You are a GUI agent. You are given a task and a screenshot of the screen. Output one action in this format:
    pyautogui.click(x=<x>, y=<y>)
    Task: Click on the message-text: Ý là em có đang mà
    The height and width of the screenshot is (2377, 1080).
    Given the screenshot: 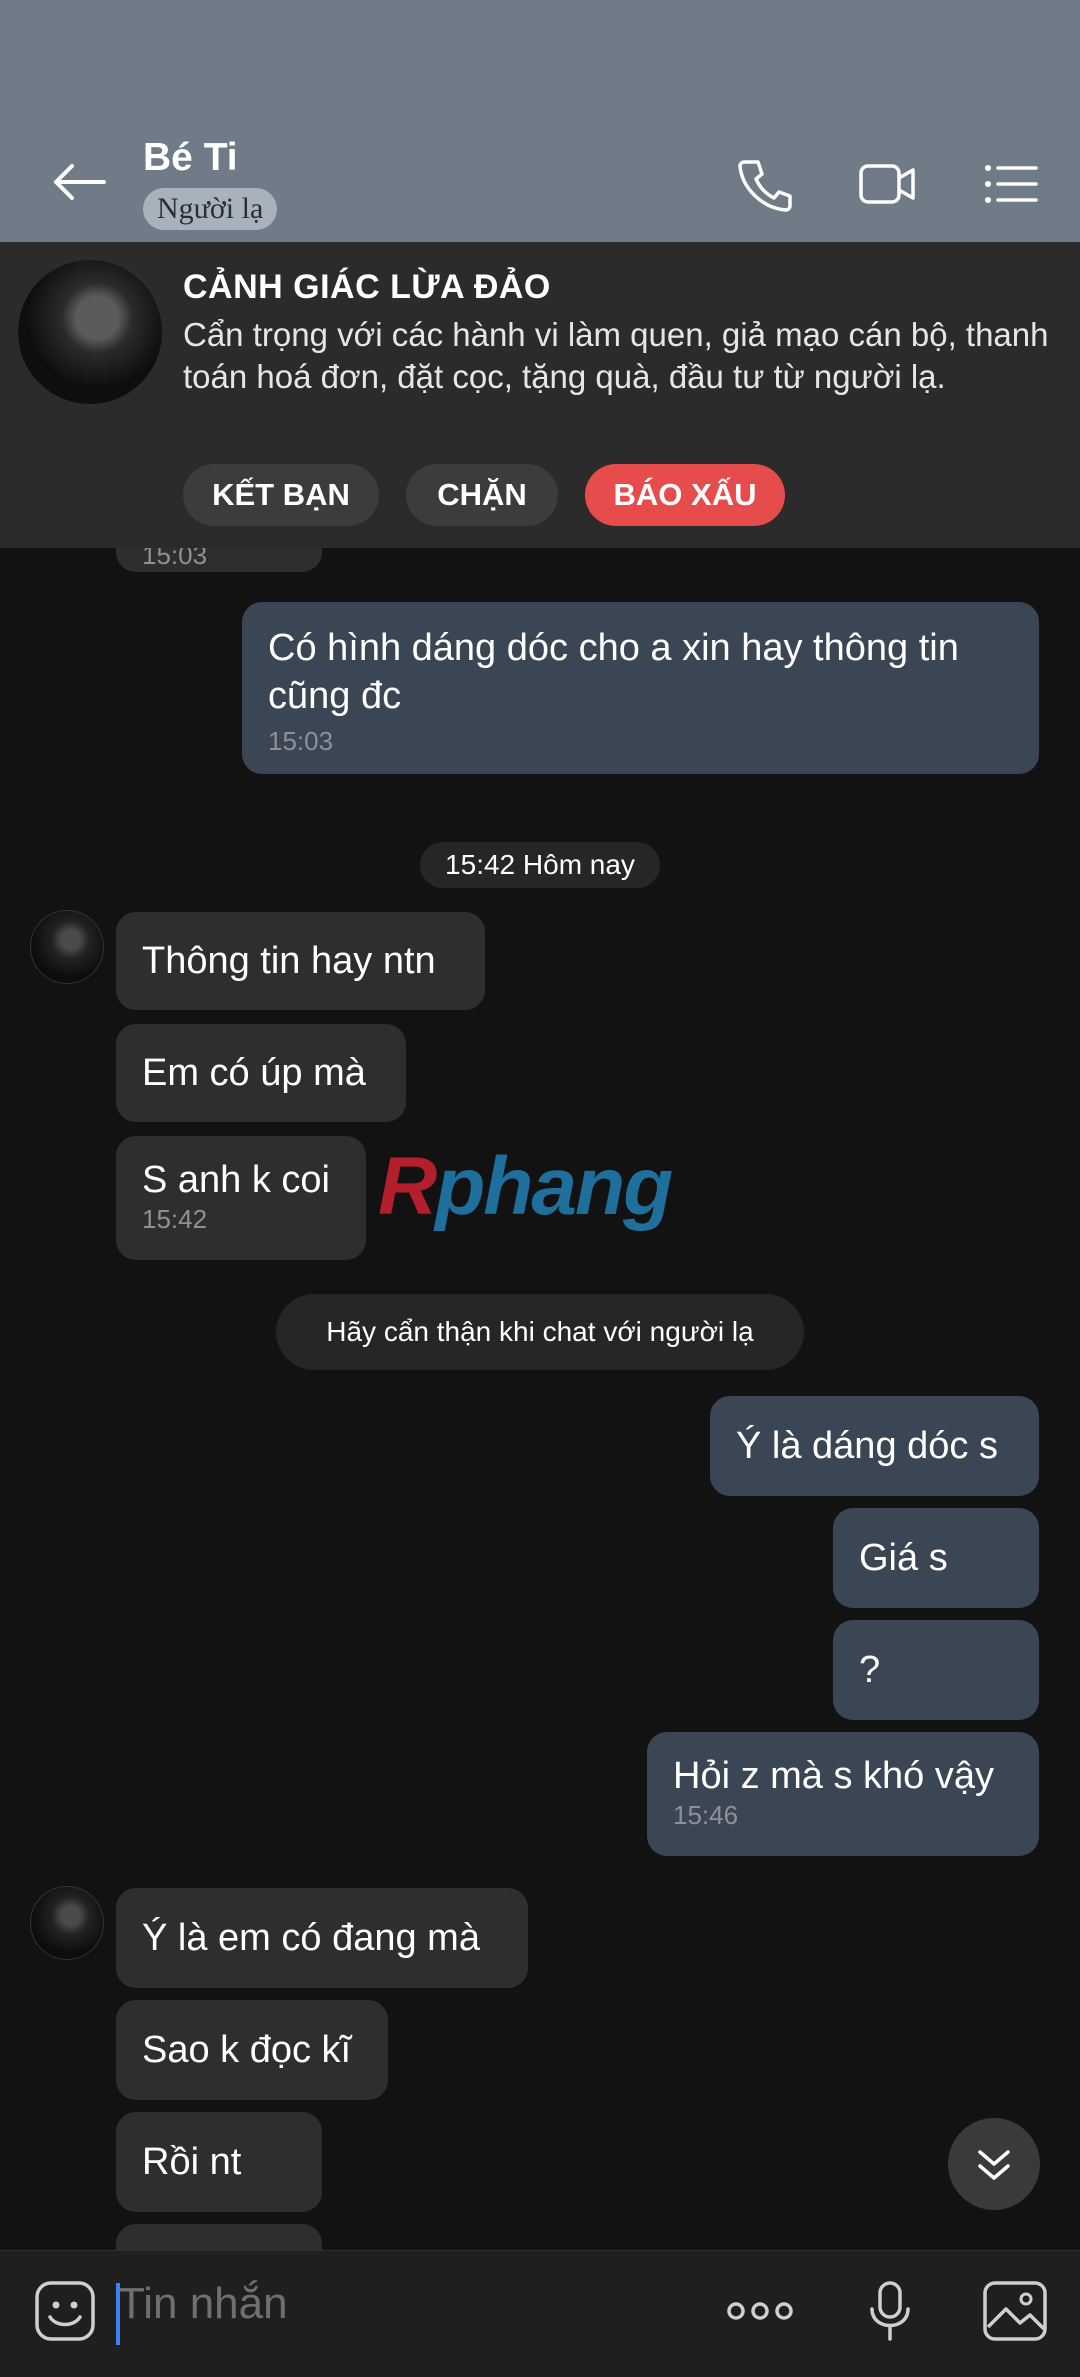 What is the action you would take?
    pyautogui.click(x=311, y=1938)
    